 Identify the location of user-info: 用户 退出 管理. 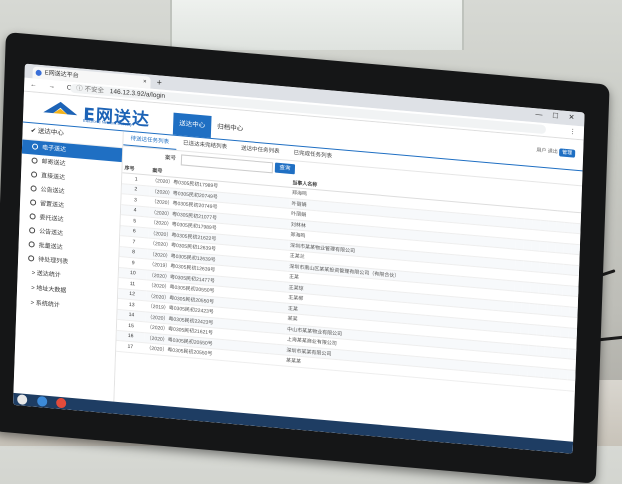
(556, 152).